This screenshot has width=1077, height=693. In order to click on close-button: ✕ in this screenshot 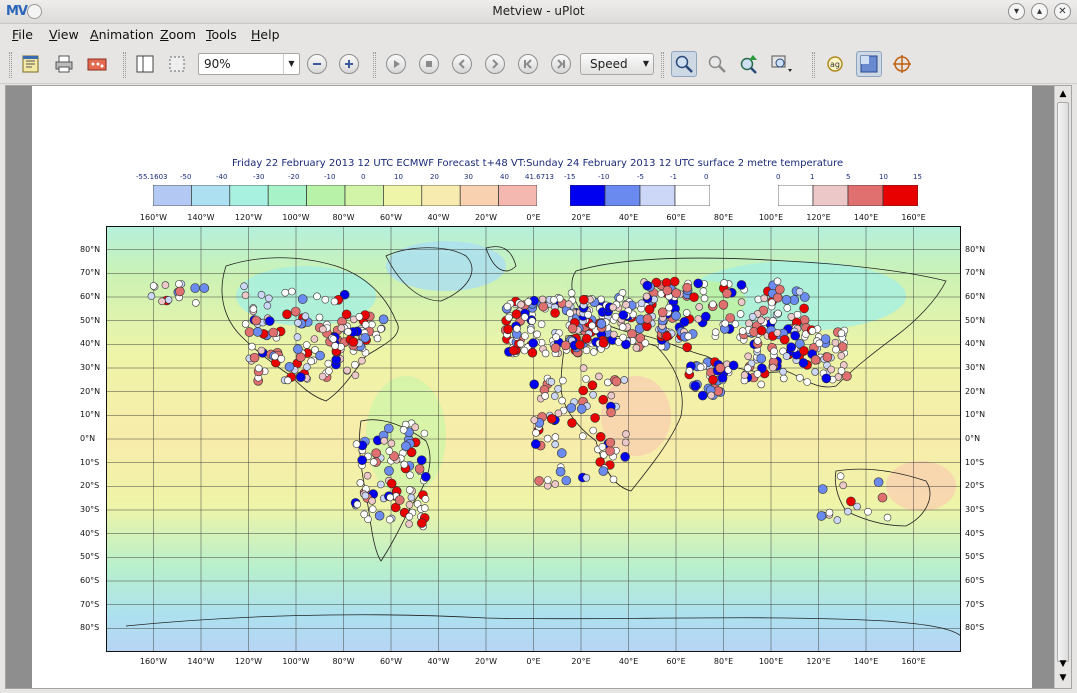, I will do `click(1062, 11)`.